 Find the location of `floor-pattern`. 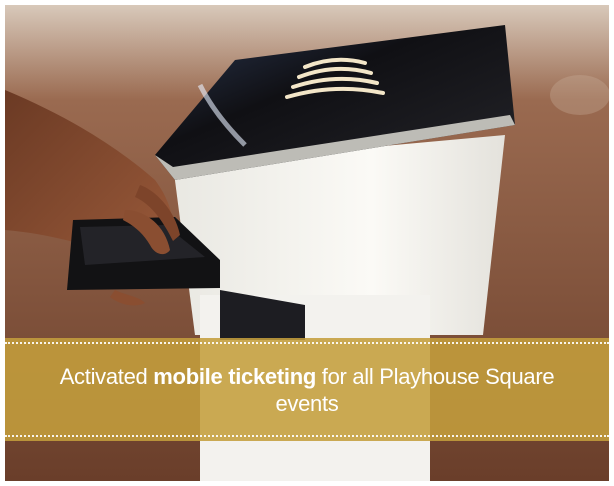

floor-pattern is located at coordinates (579, 95).